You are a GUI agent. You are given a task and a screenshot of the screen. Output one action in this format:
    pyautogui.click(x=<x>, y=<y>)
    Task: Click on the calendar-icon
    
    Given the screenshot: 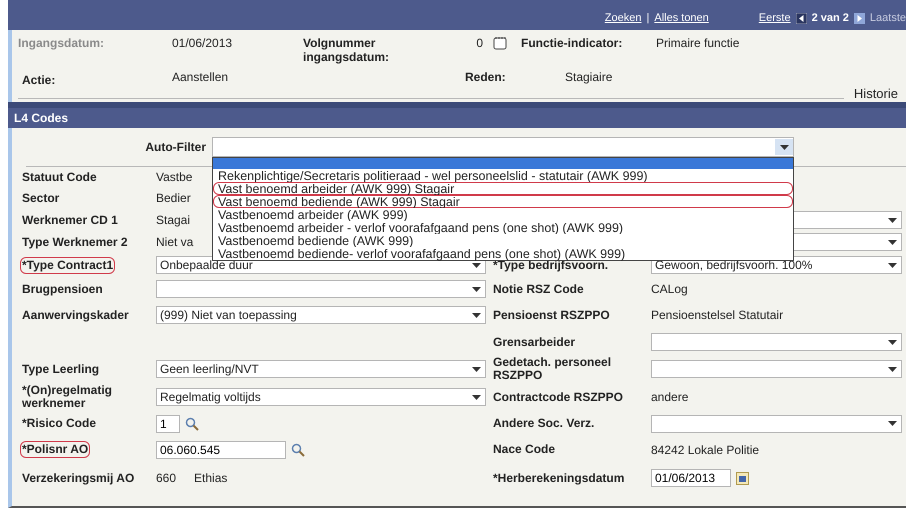 What is the action you would take?
    pyautogui.click(x=742, y=478)
    